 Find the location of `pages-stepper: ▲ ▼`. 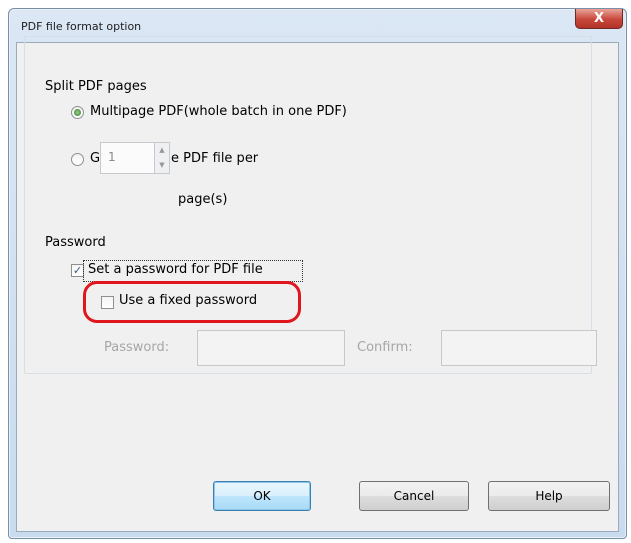

pages-stepper: ▲ ▼ is located at coordinates (162, 158).